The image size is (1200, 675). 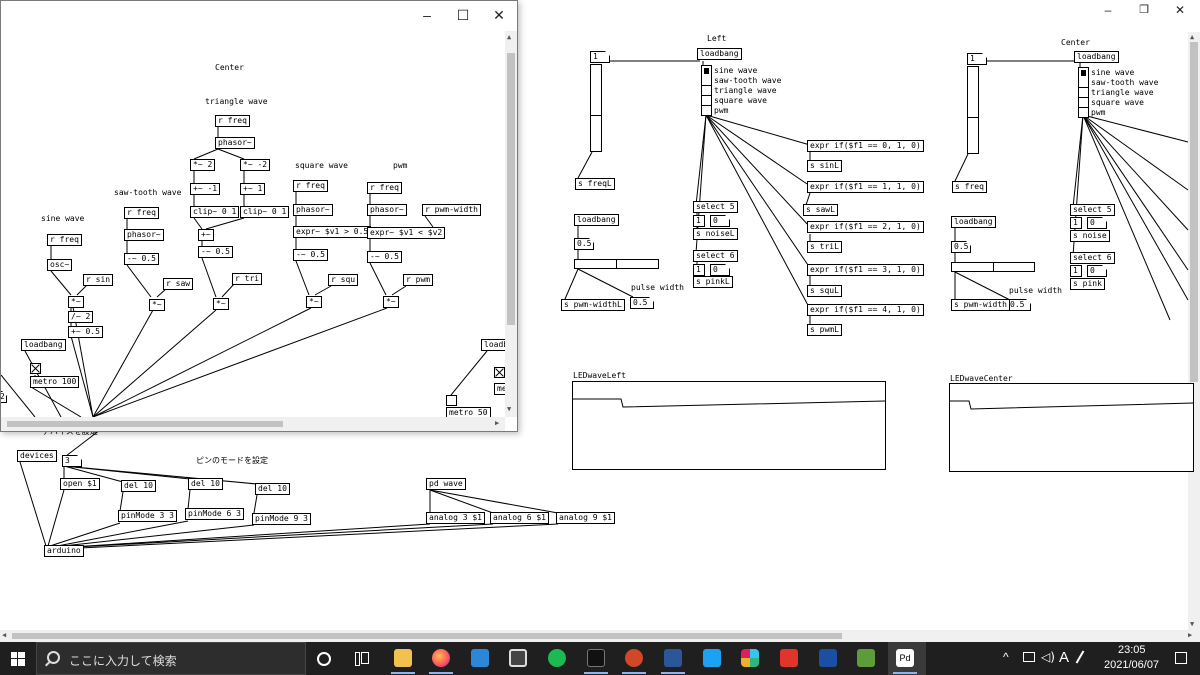 What do you see at coordinates (463, 15) in the screenshot?
I see `sub-maximize-button: ☐` at bounding box center [463, 15].